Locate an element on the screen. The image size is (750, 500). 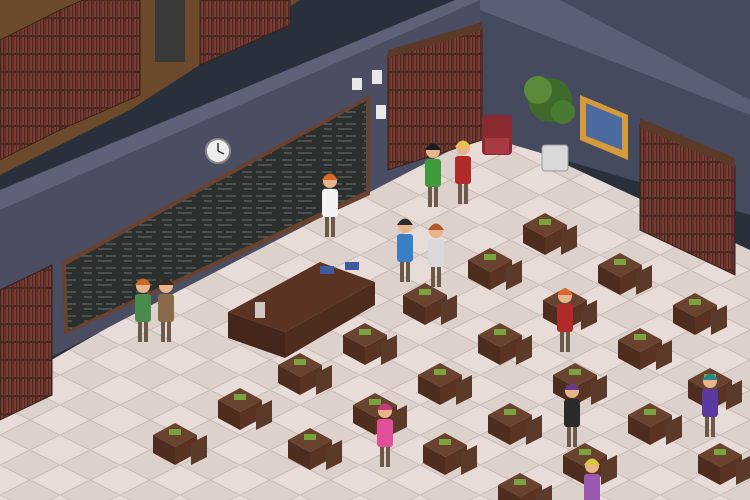
character-student-yellow is located at coordinates (592, 479).